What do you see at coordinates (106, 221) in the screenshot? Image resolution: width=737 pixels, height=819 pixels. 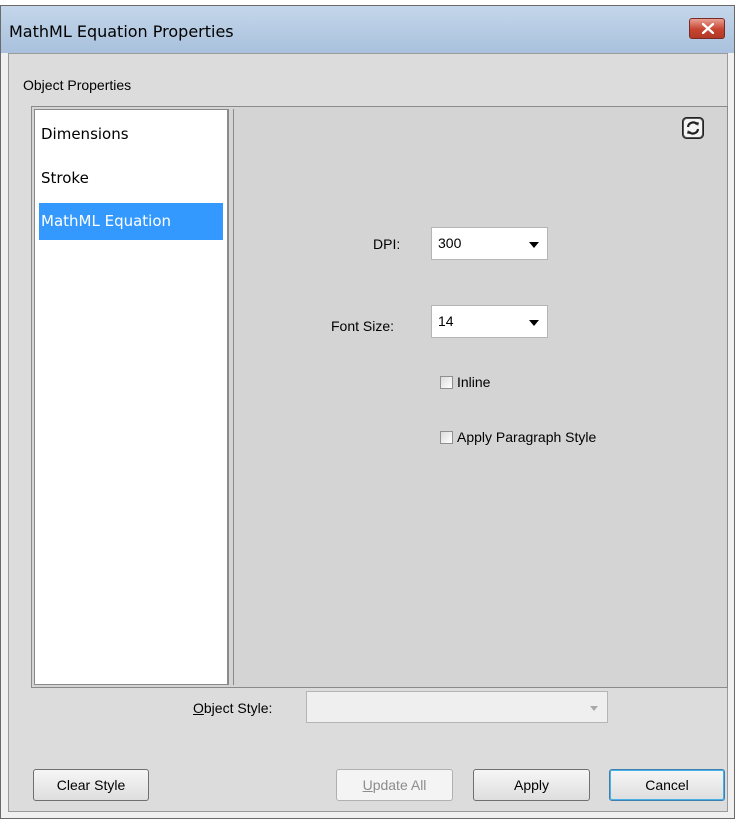 I see `nav-item-label: MathML Equation` at bounding box center [106, 221].